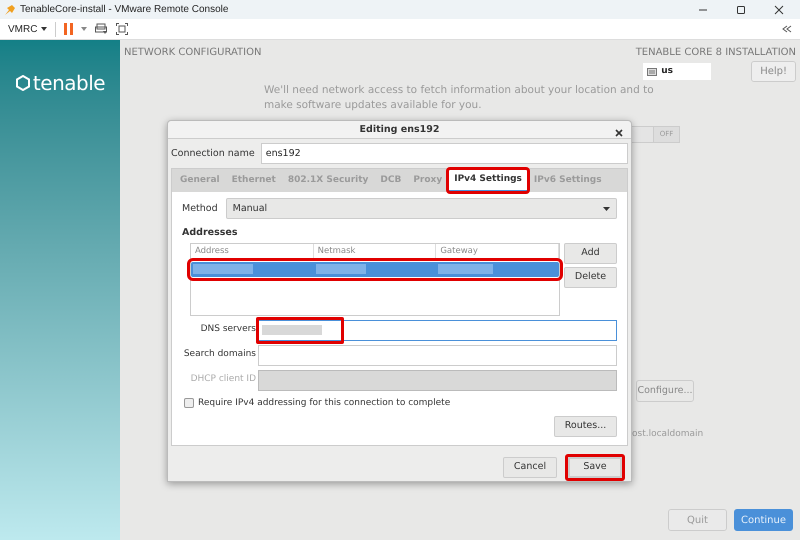 This screenshot has height=540, width=800. I want to click on addresses-heading: Addresses, so click(210, 233).